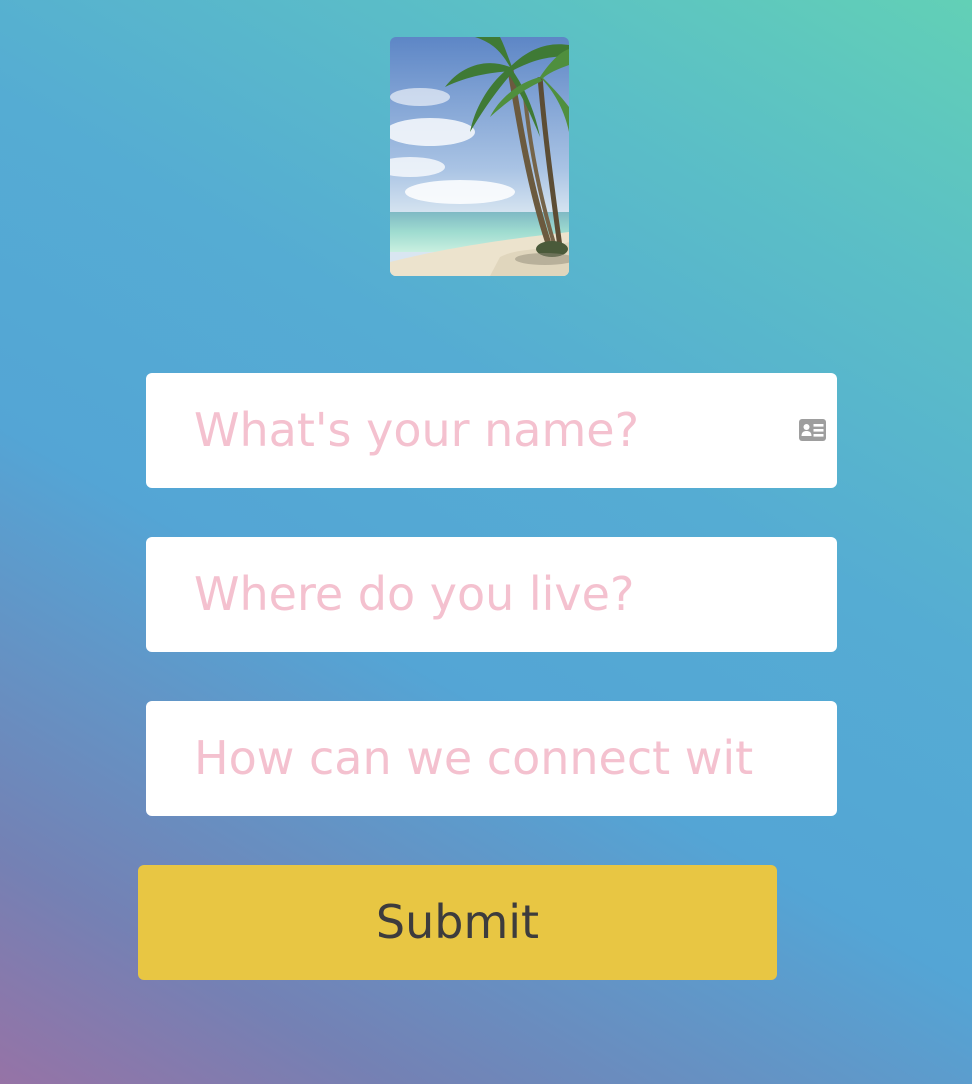  What do you see at coordinates (414, 594) in the screenshot?
I see `location-input-placeholder: Where do you live?` at bounding box center [414, 594].